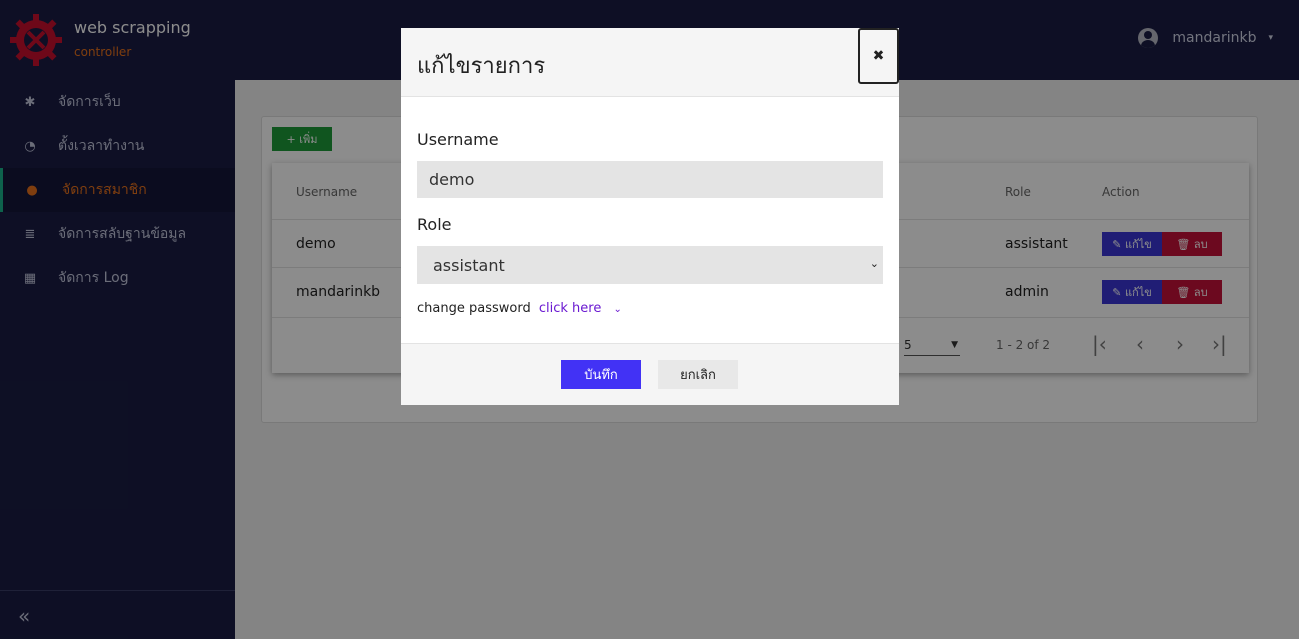 The image size is (1299, 639). What do you see at coordinates (650, 374) in the screenshot?
I see `dialog-footer: บันทึก ยกเลิก` at bounding box center [650, 374].